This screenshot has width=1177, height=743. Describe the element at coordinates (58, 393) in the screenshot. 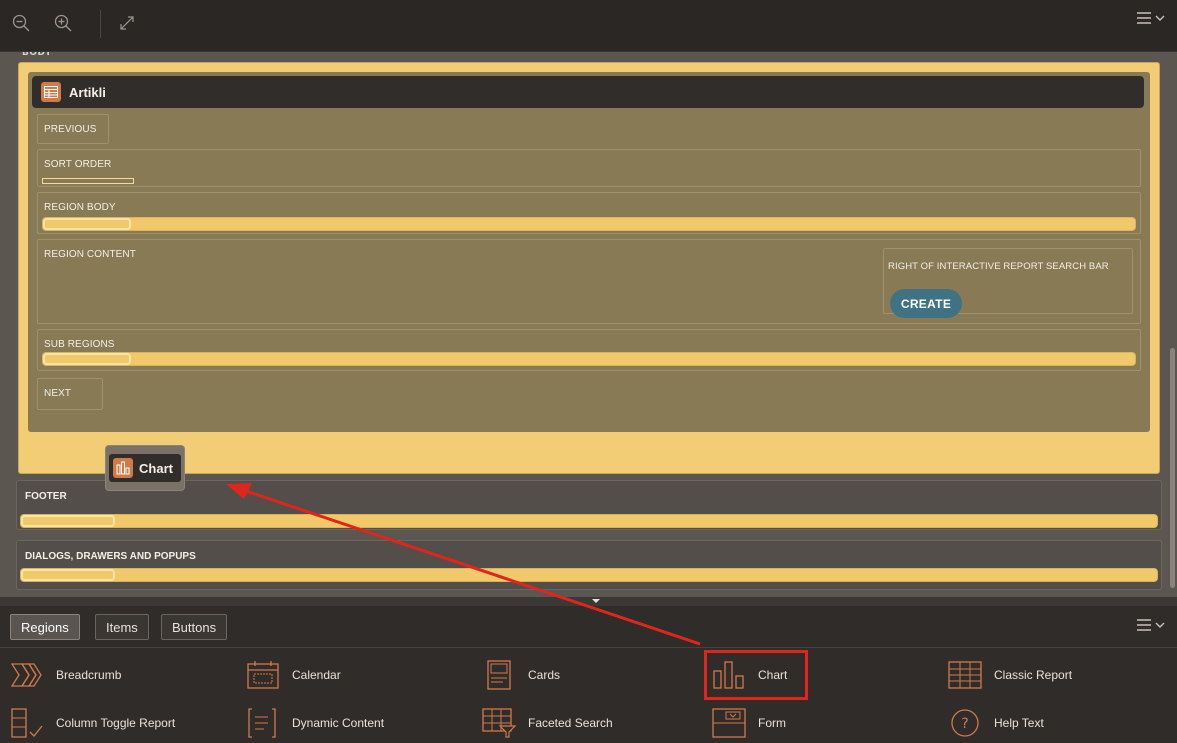

I see `slot-next-label: NEXT` at that location.